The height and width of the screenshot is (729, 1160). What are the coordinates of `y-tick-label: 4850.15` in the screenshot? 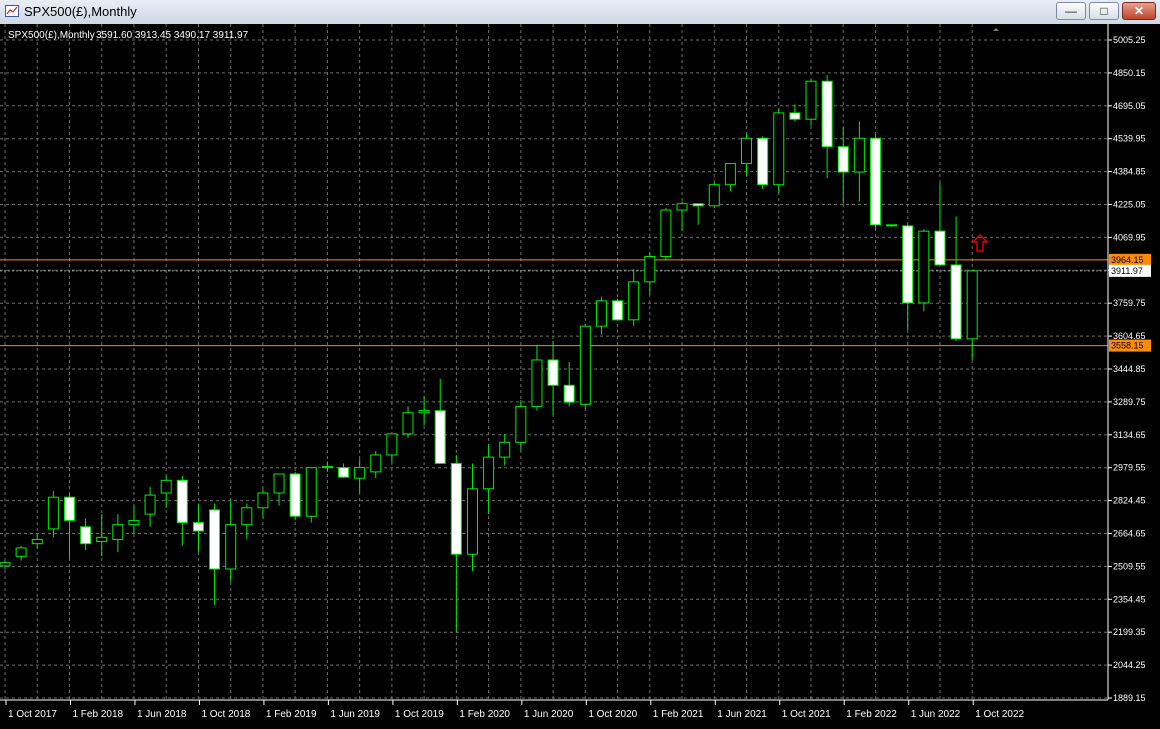 It's located at (1129, 73).